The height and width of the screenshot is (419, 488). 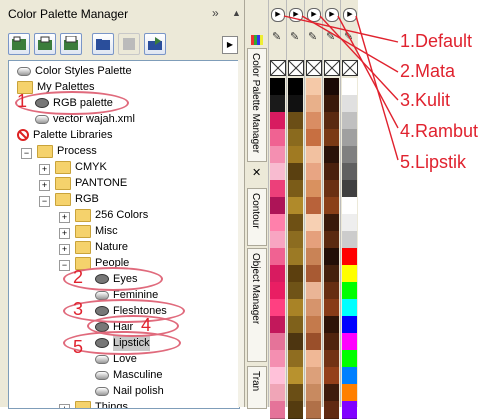 What do you see at coordinates (436, 41) in the screenshot?
I see `annotation-label-default: 1.Default` at bounding box center [436, 41].